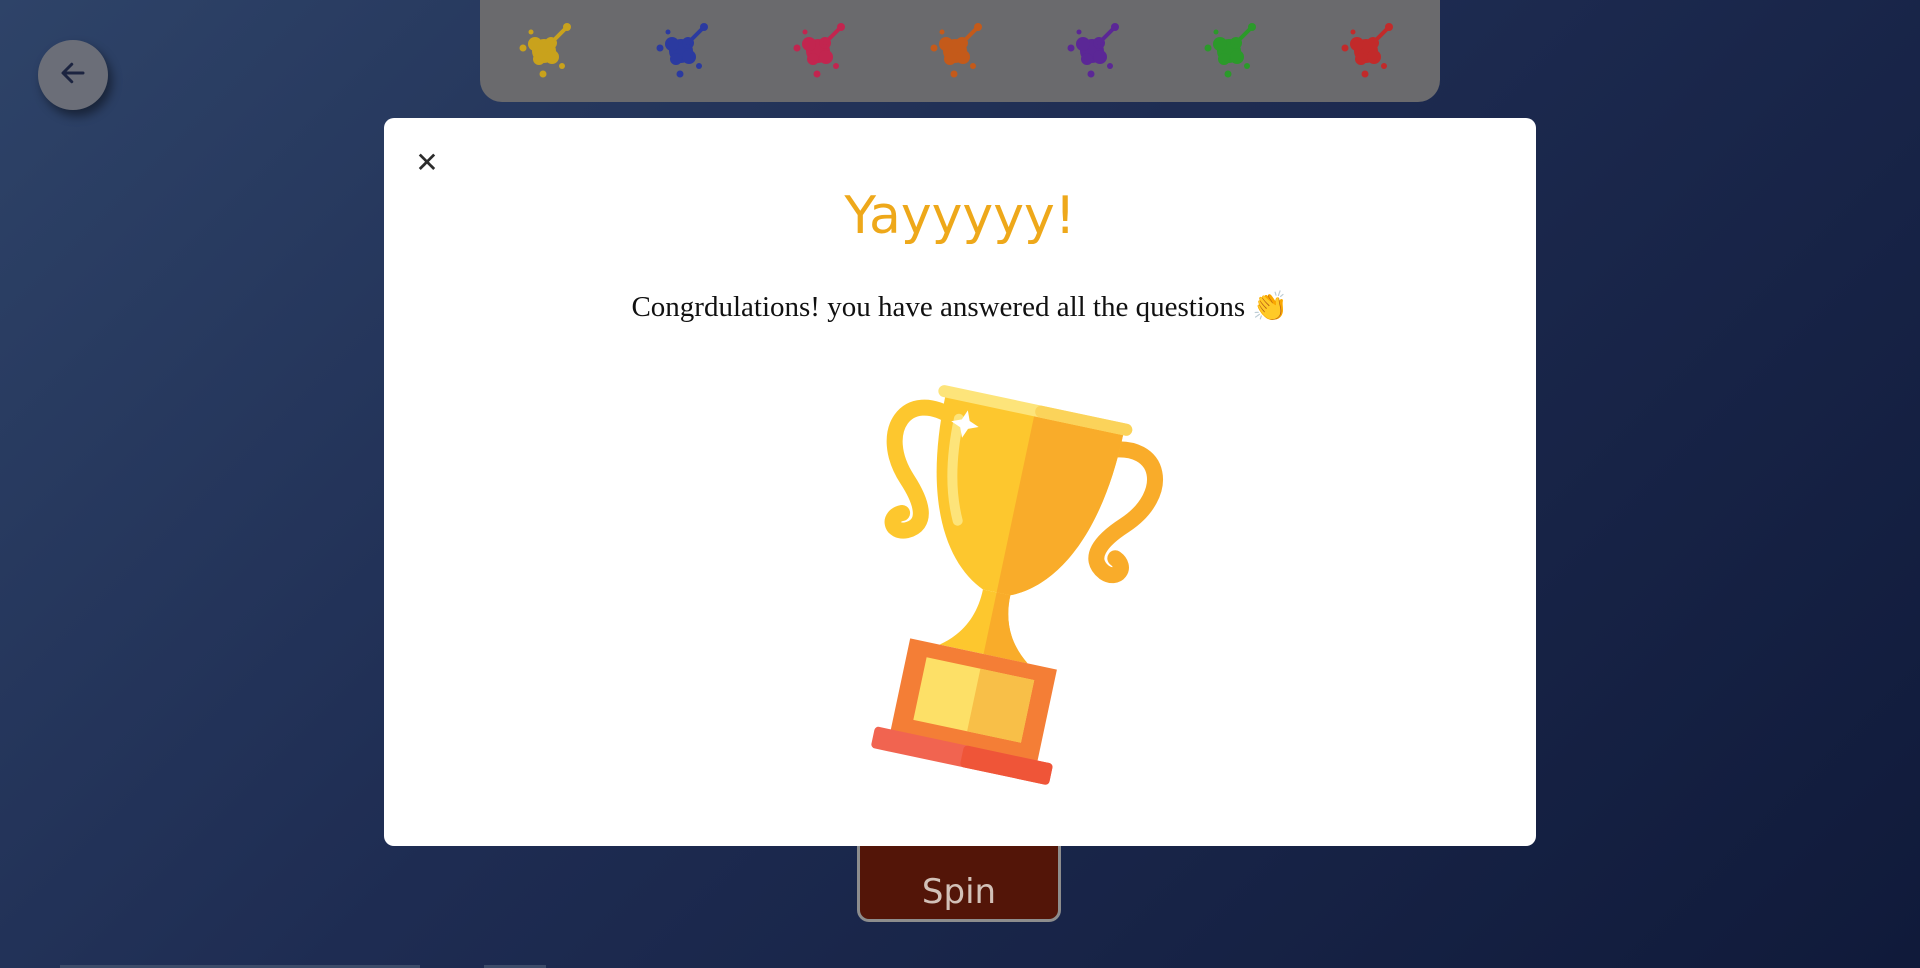  Describe the element at coordinates (959, 891) in the screenshot. I see `spin-label: Spin` at that location.